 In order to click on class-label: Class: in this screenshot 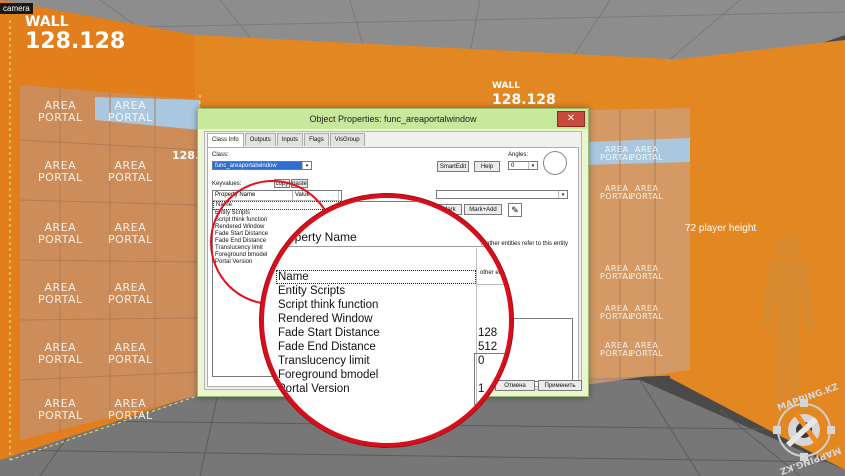, I will do `click(220, 155)`.